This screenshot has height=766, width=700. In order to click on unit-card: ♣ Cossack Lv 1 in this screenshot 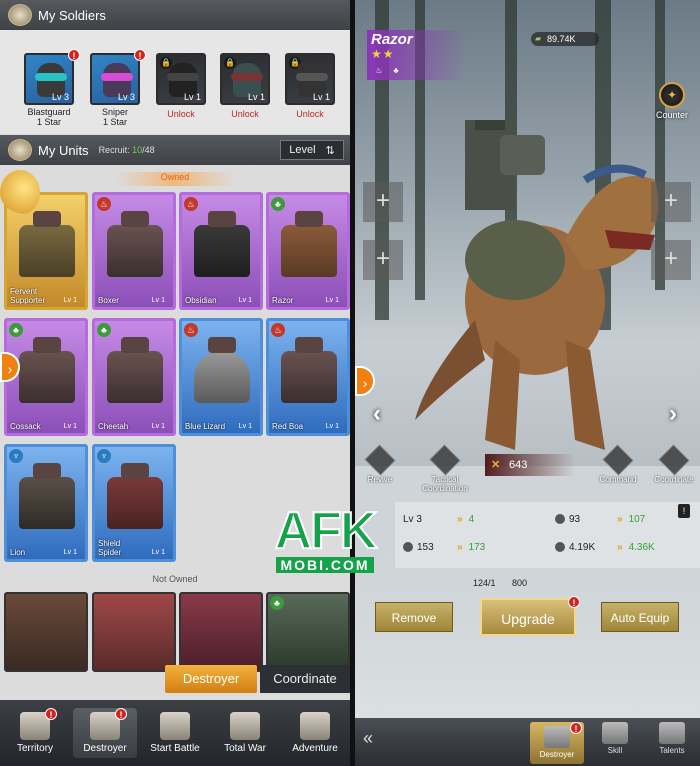, I will do `click(46, 377)`.